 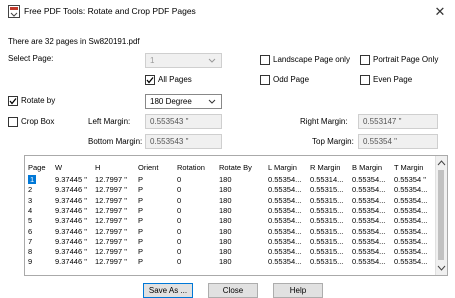 I want to click on app-pdf-icon, so click(x=14, y=11).